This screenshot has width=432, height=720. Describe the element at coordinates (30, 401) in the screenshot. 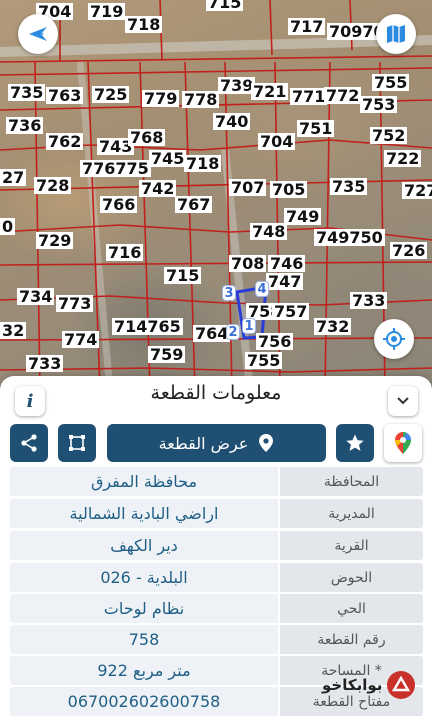

I see `info-button: i` at that location.